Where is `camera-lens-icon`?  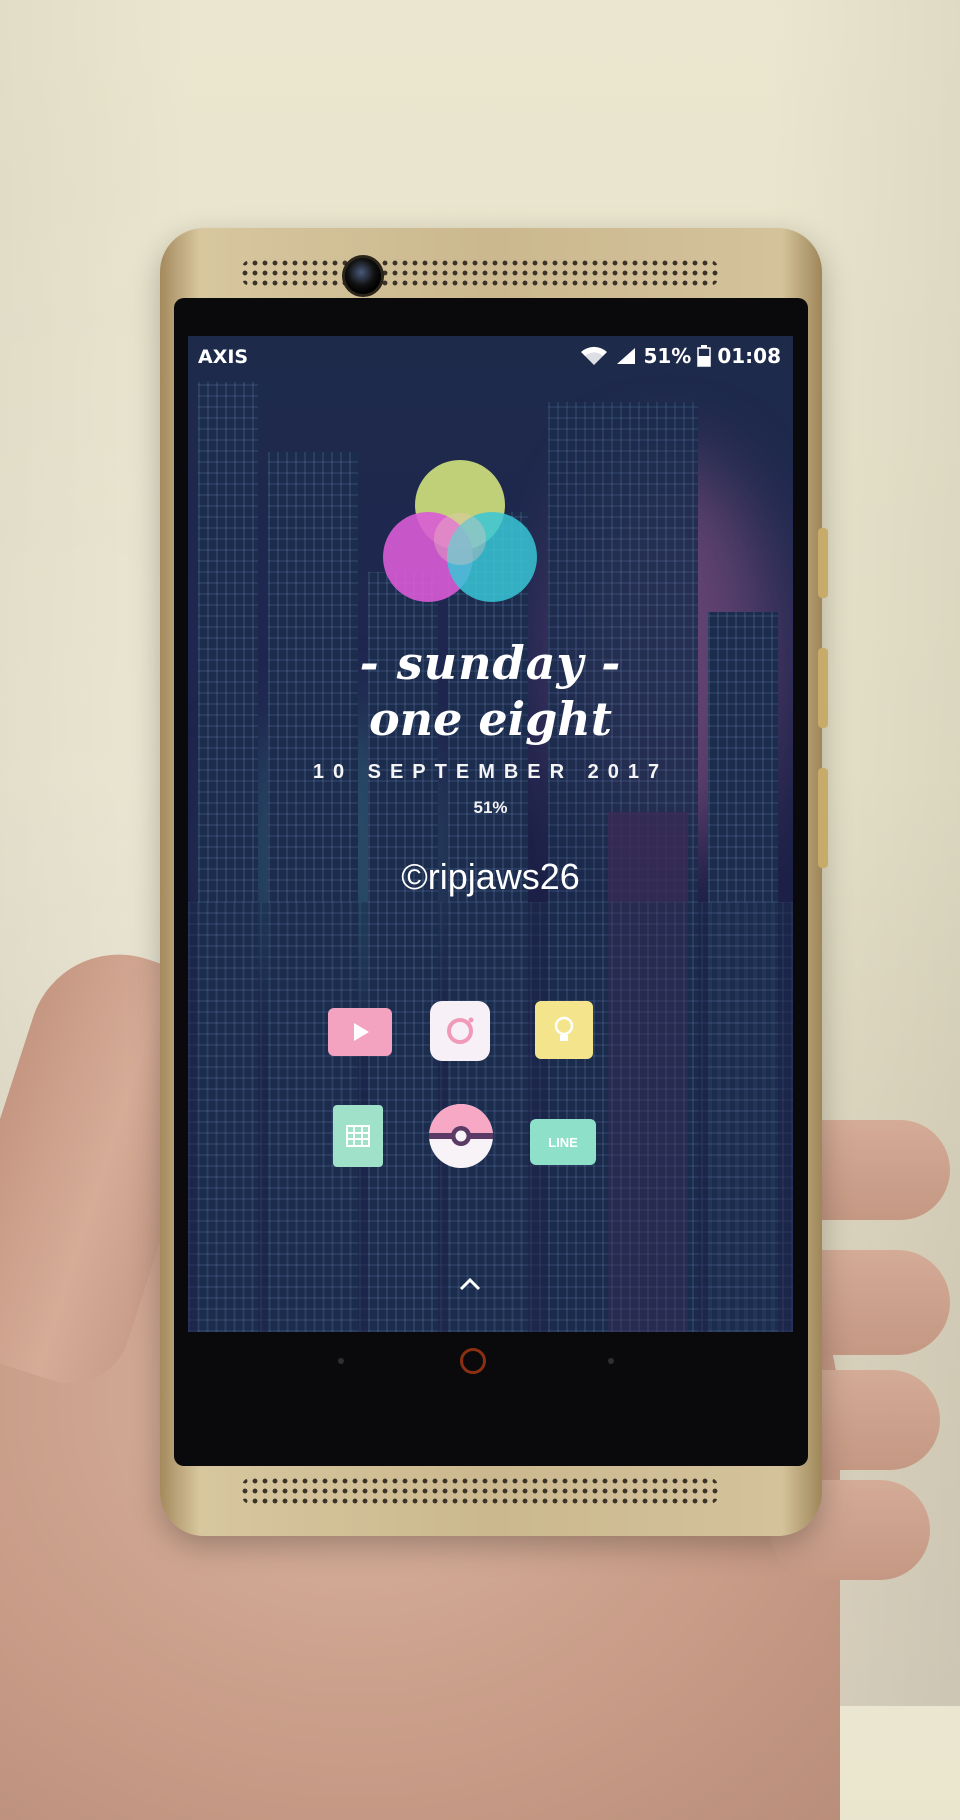 camera-lens-icon is located at coordinates (460, 1030).